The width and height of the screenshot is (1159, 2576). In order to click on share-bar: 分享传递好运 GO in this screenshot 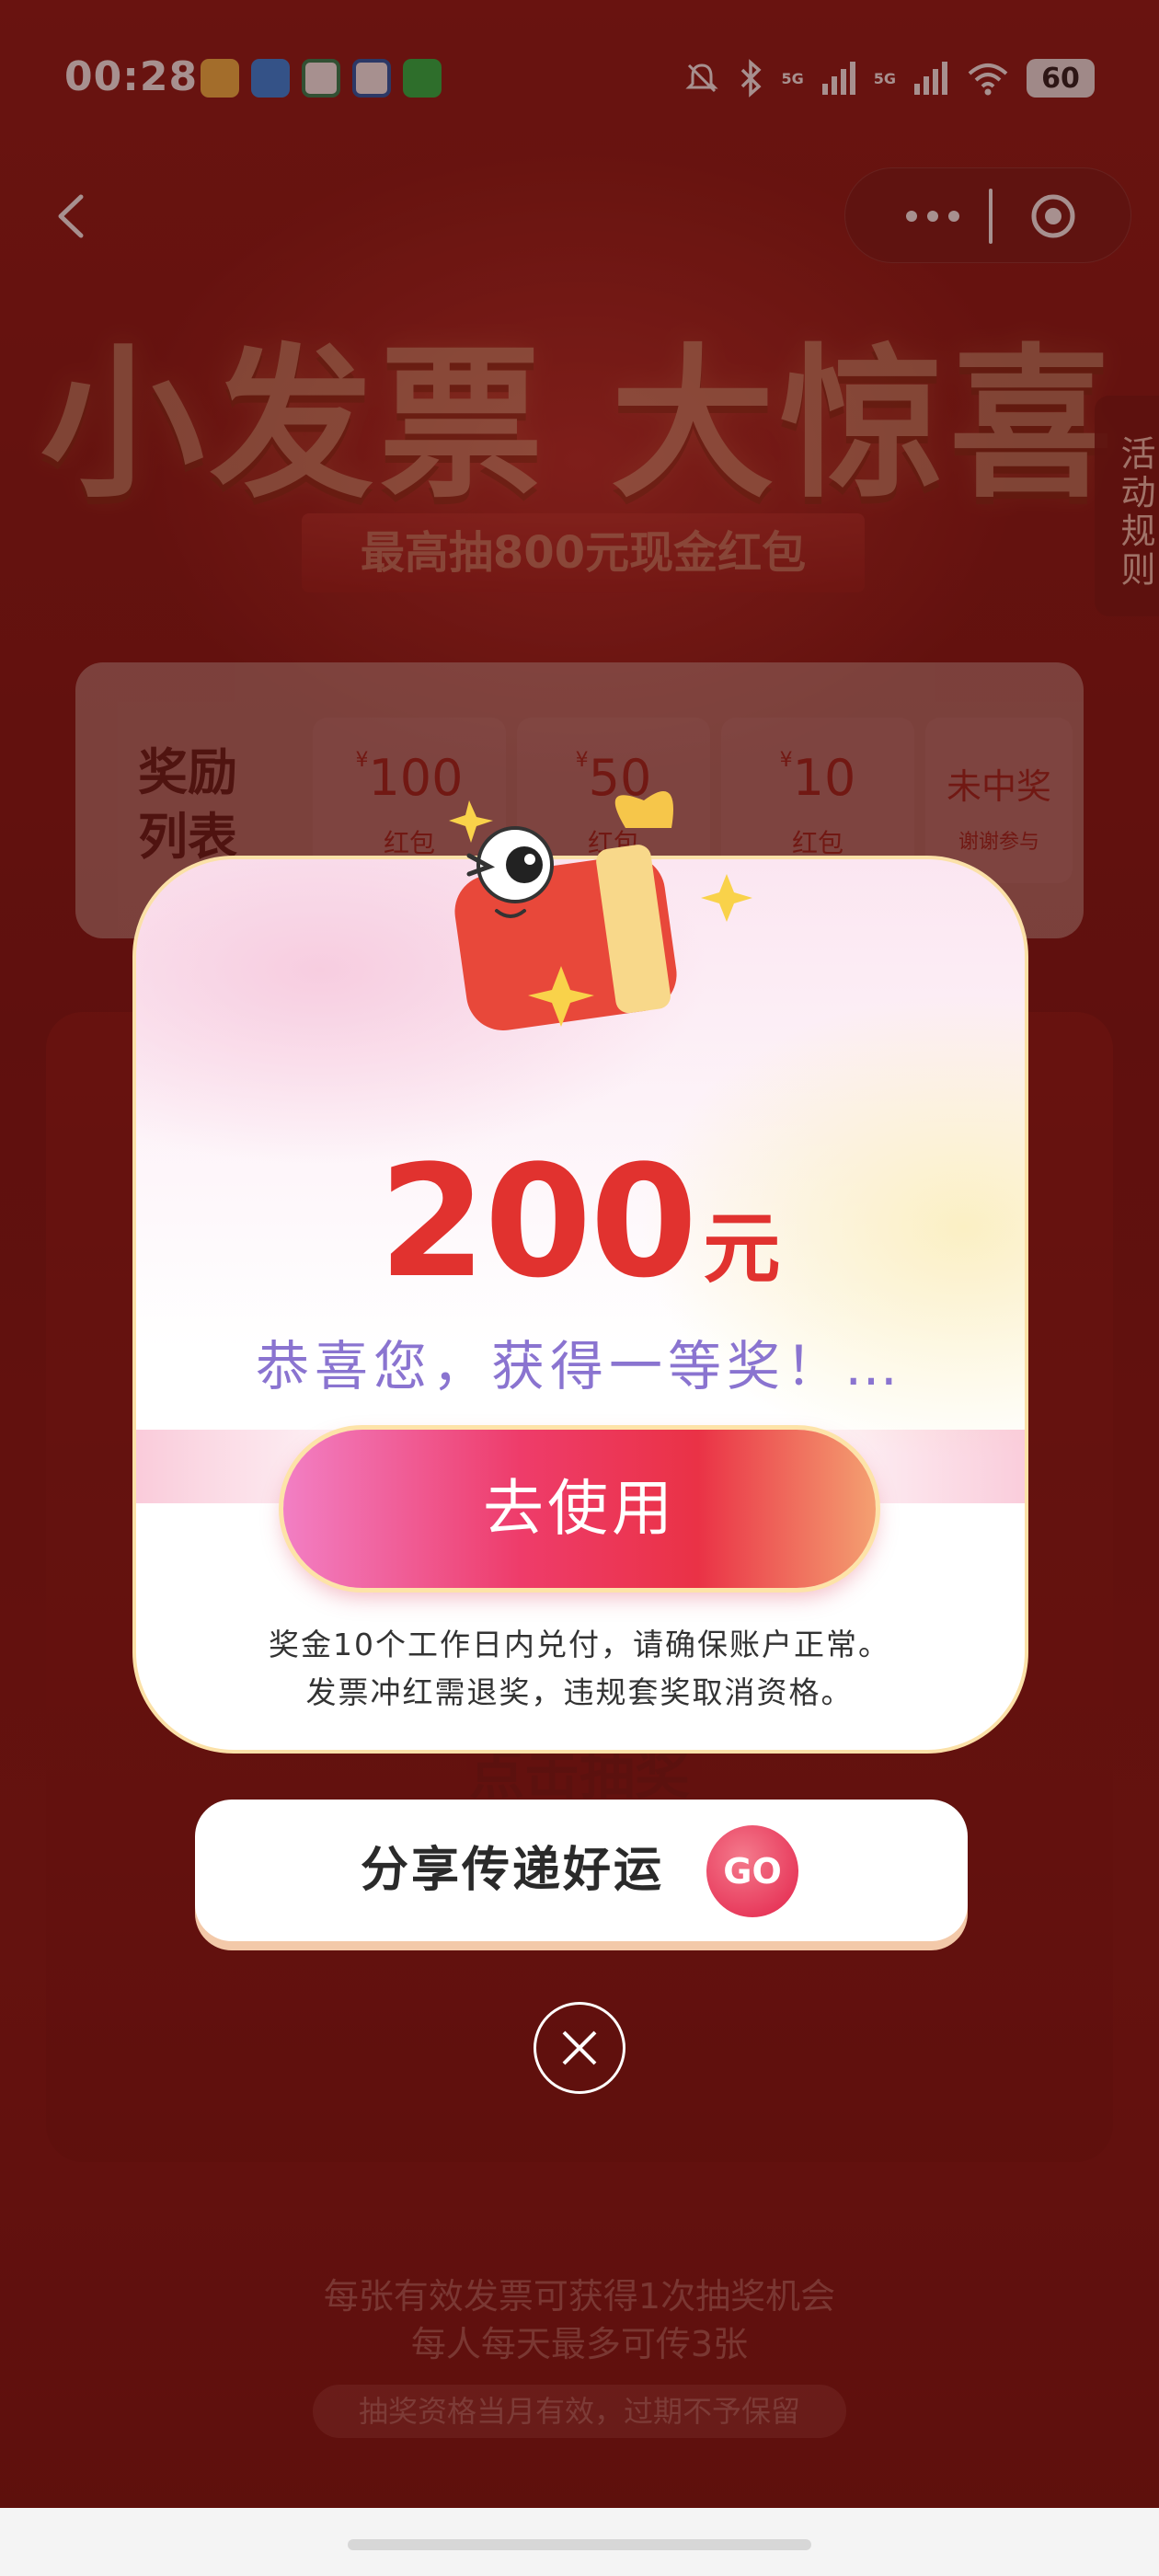, I will do `click(581, 1870)`.